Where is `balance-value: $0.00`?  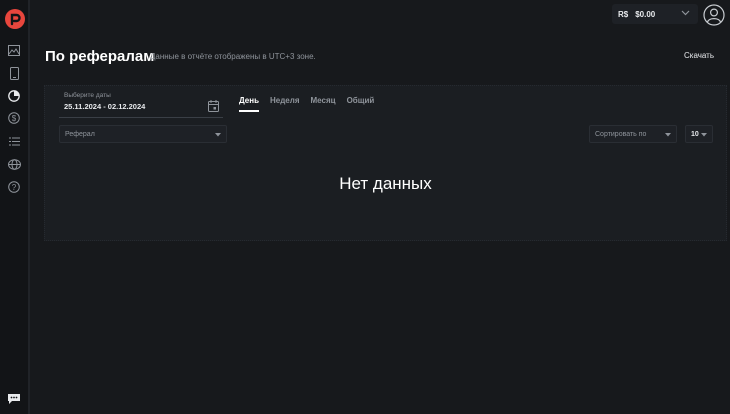 balance-value: $0.00 is located at coordinates (645, 14).